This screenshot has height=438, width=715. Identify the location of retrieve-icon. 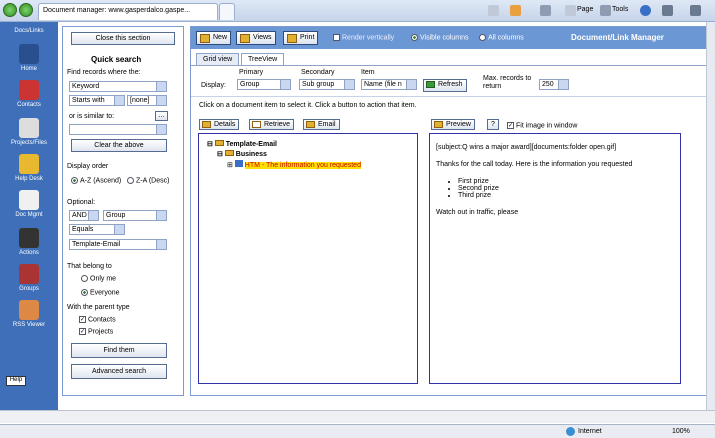
(256, 124).